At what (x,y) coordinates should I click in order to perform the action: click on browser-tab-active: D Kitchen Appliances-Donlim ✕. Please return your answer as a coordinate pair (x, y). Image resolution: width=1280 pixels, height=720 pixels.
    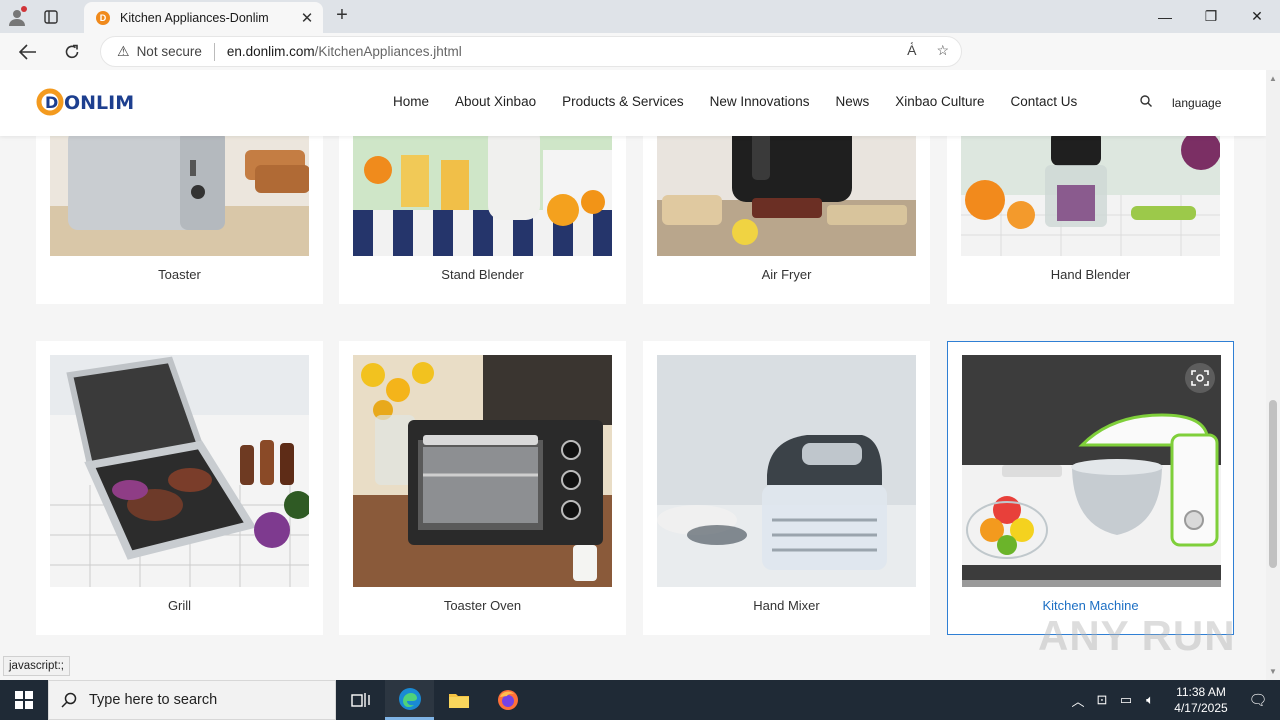
    Looking at the image, I should click on (203, 17).